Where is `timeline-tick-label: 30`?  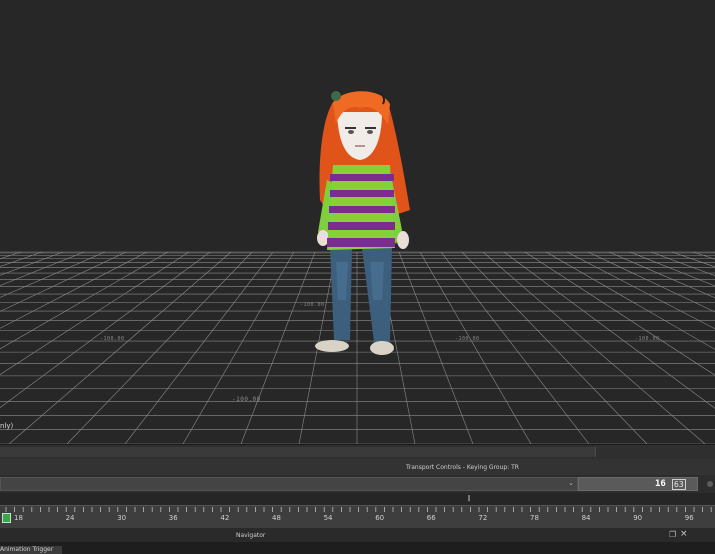
timeline-tick-label: 30 is located at coordinates (122, 518).